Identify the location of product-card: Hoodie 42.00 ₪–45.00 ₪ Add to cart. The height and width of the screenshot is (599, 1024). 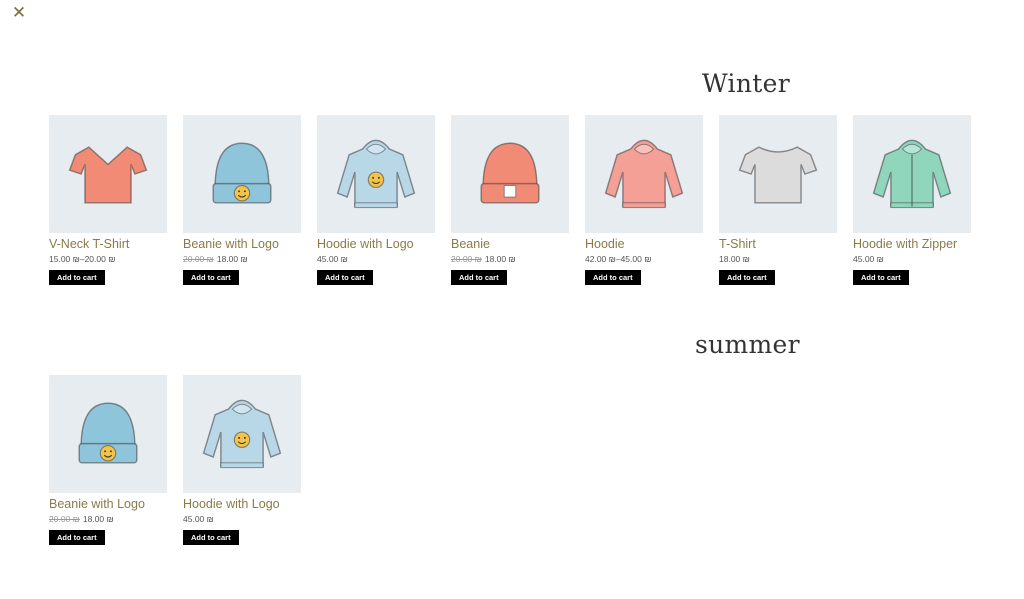
(644, 200).